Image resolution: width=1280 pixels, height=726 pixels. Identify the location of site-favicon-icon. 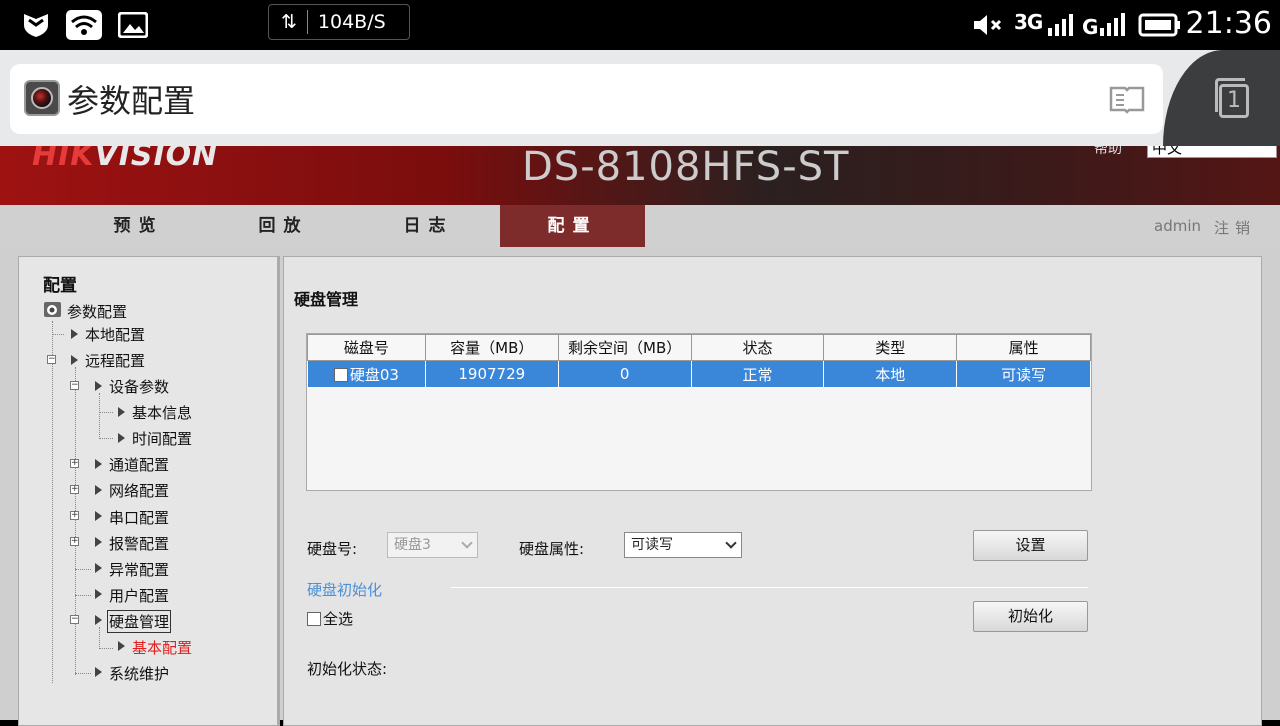
(42, 98).